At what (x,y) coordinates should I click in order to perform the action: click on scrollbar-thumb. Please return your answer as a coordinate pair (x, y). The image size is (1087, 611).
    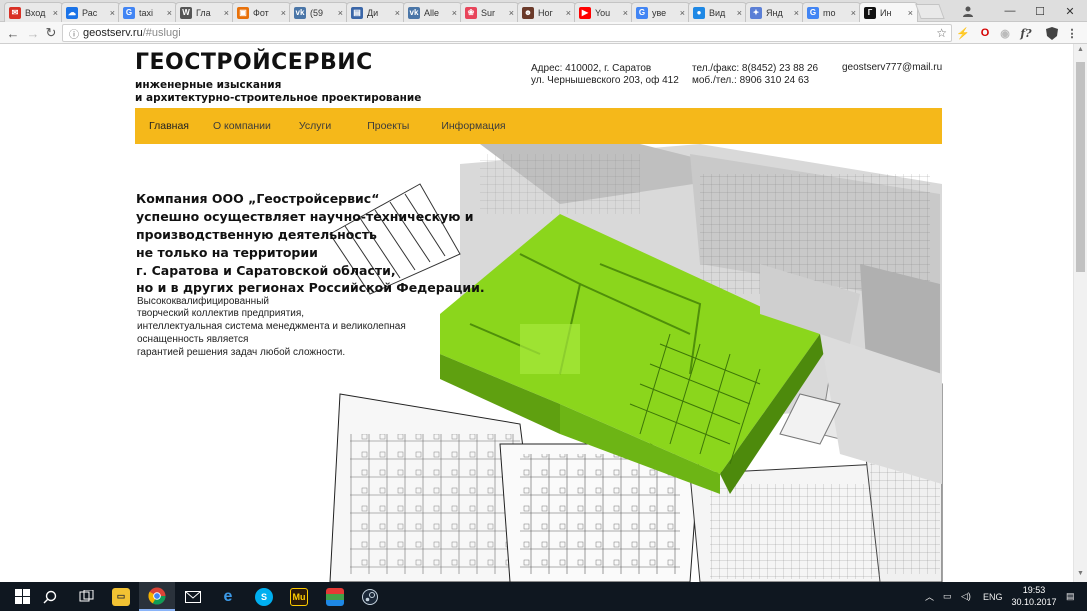
    Looking at the image, I should click on (1080, 167).